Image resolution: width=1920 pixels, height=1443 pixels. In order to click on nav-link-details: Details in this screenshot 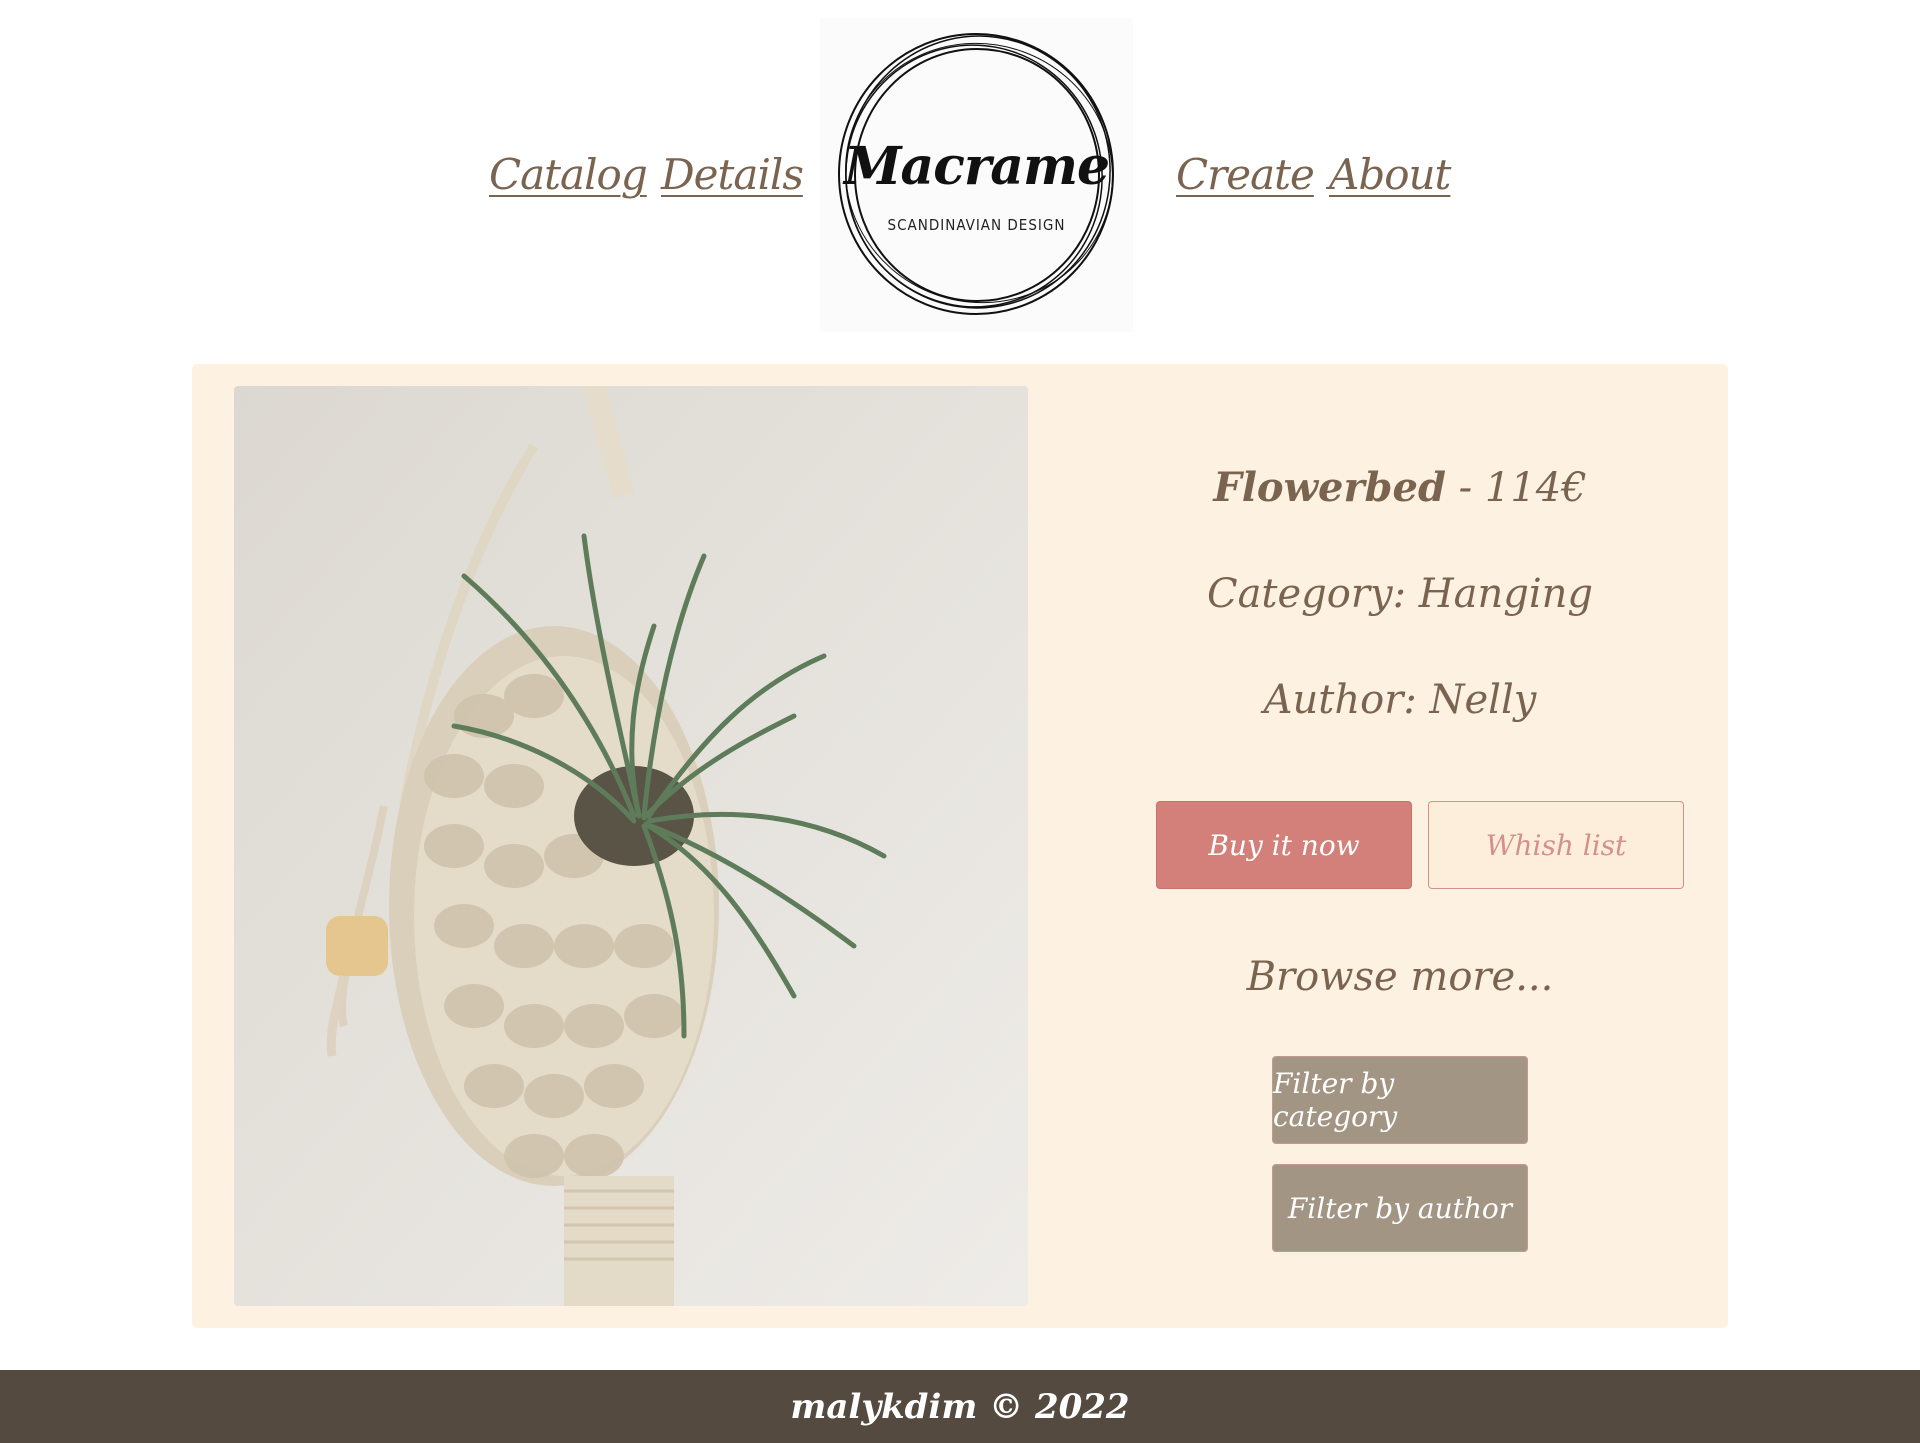, I will do `click(732, 174)`.